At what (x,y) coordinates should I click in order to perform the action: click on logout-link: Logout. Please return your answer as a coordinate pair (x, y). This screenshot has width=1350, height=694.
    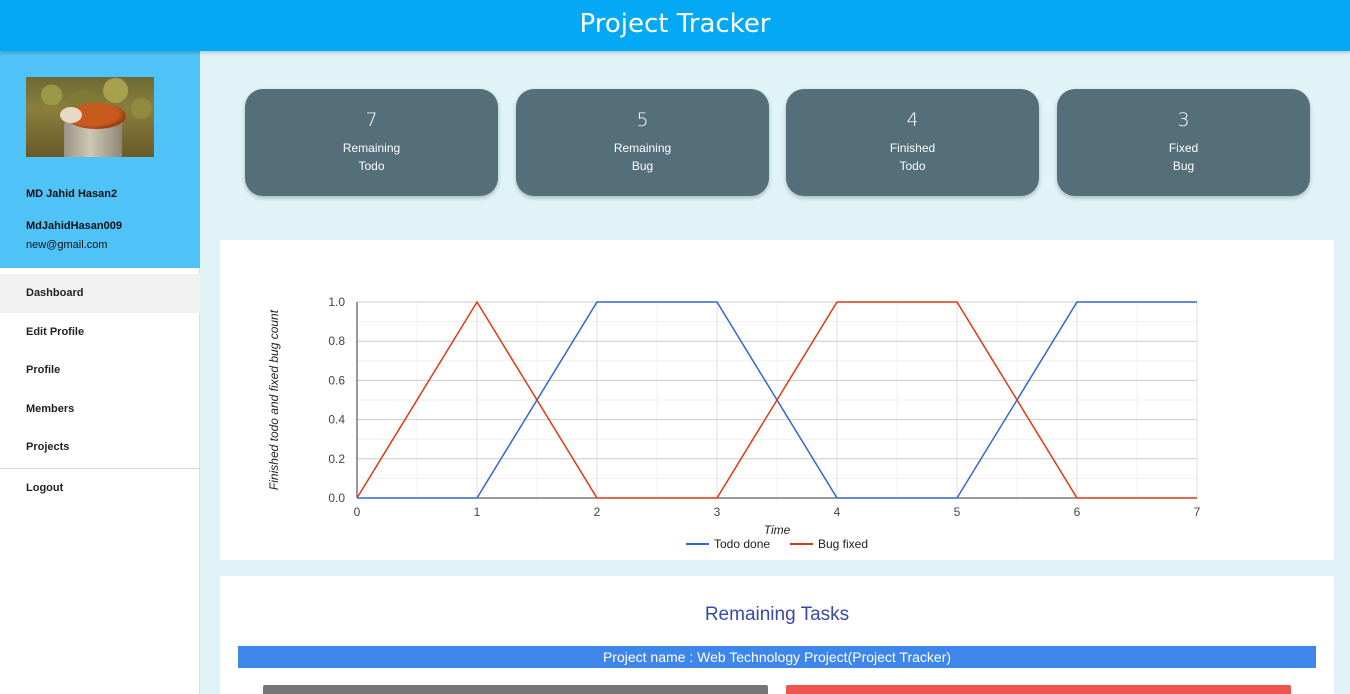
    Looking at the image, I should click on (100, 488).